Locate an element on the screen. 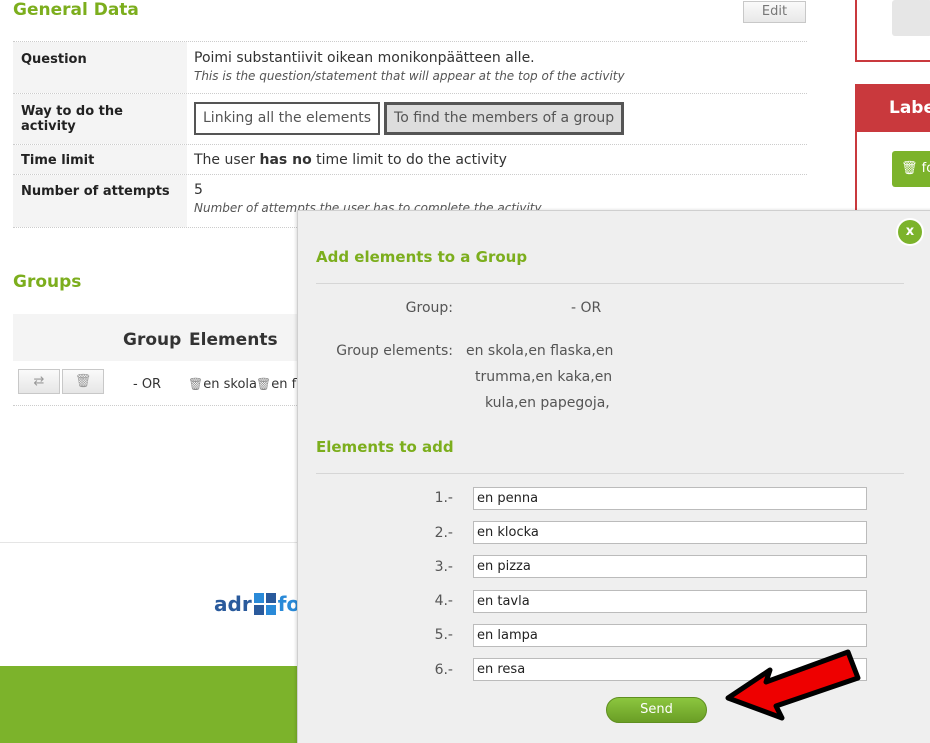 The height and width of the screenshot is (743, 930). logo-text: adr is located at coordinates (233, 604).